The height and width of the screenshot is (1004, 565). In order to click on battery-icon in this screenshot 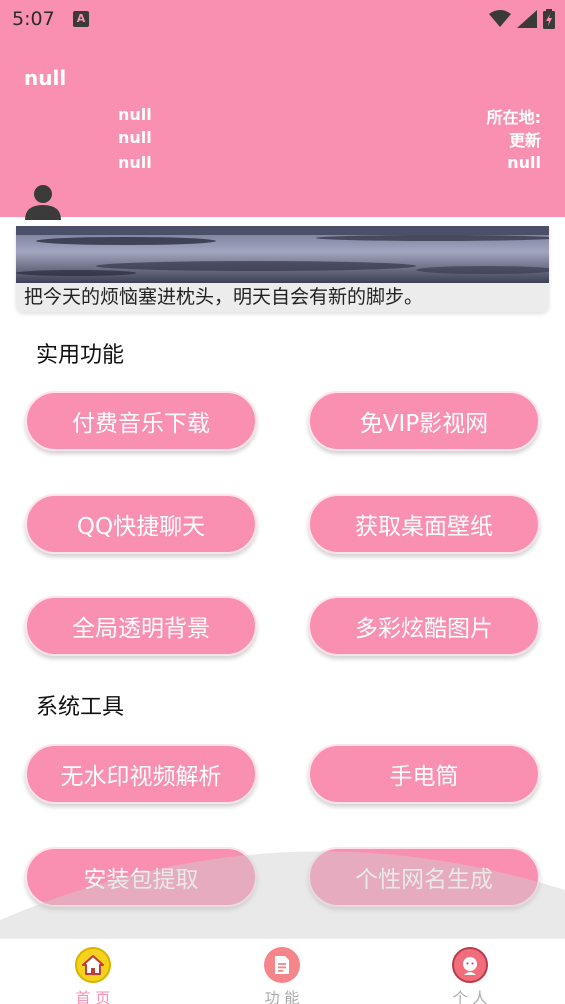, I will do `click(549, 19)`.